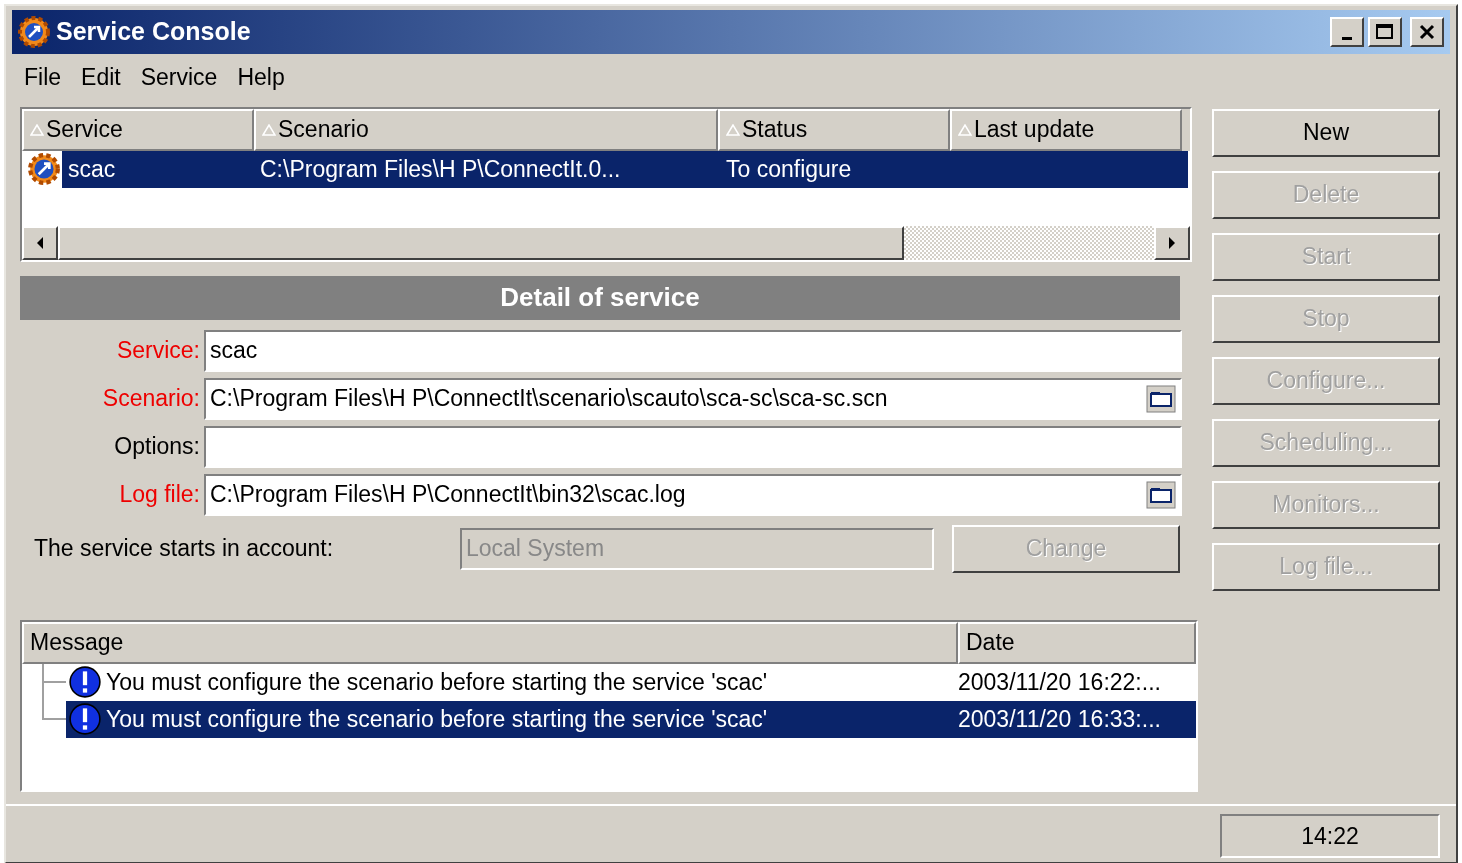 The image size is (1462, 863). Describe the element at coordinates (179, 77) in the screenshot. I see `menu-item: Service` at that location.